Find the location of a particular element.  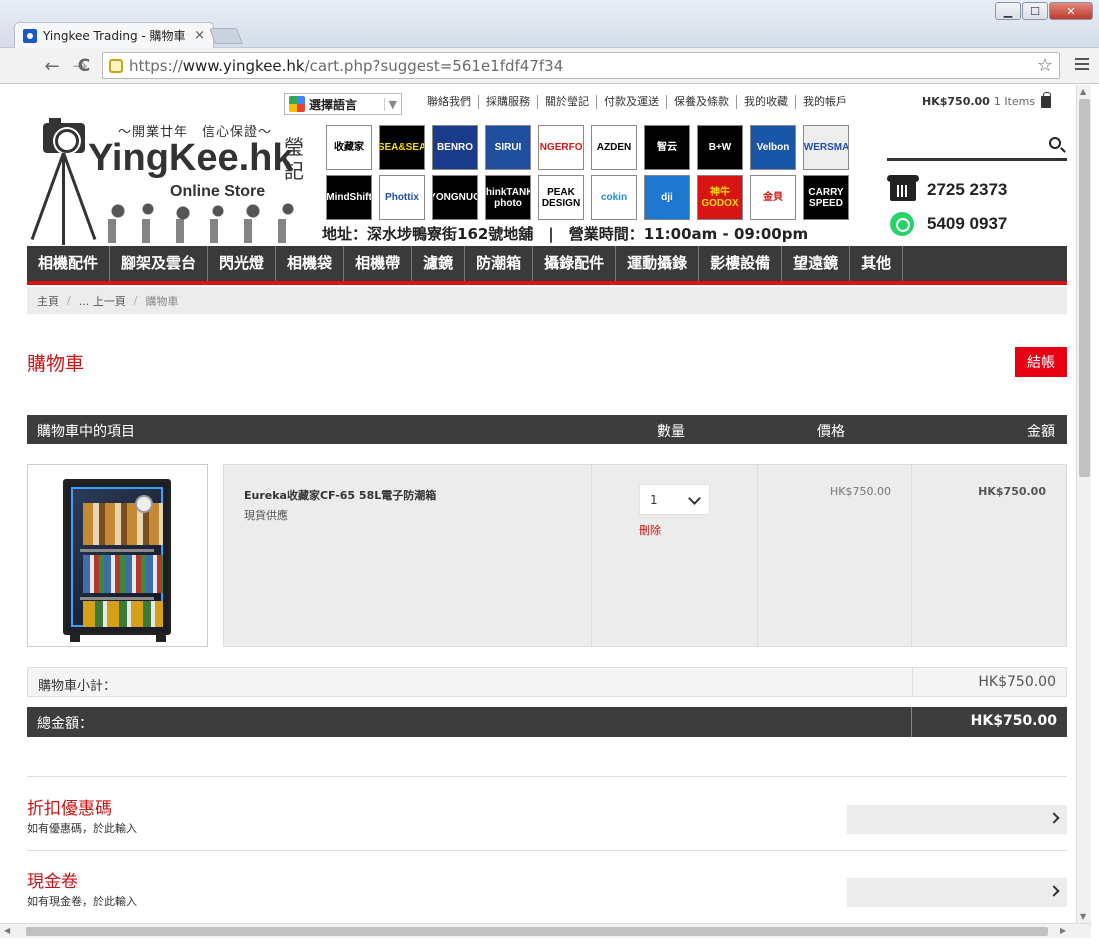

tab-title: Yingkee Trading - 購物車 is located at coordinates (114, 36).